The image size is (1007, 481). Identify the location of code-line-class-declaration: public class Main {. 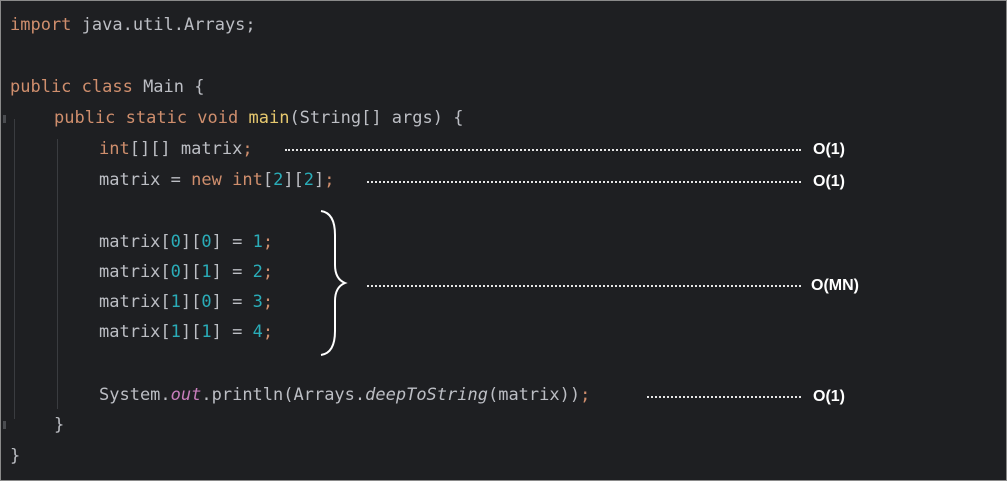
(107, 87).